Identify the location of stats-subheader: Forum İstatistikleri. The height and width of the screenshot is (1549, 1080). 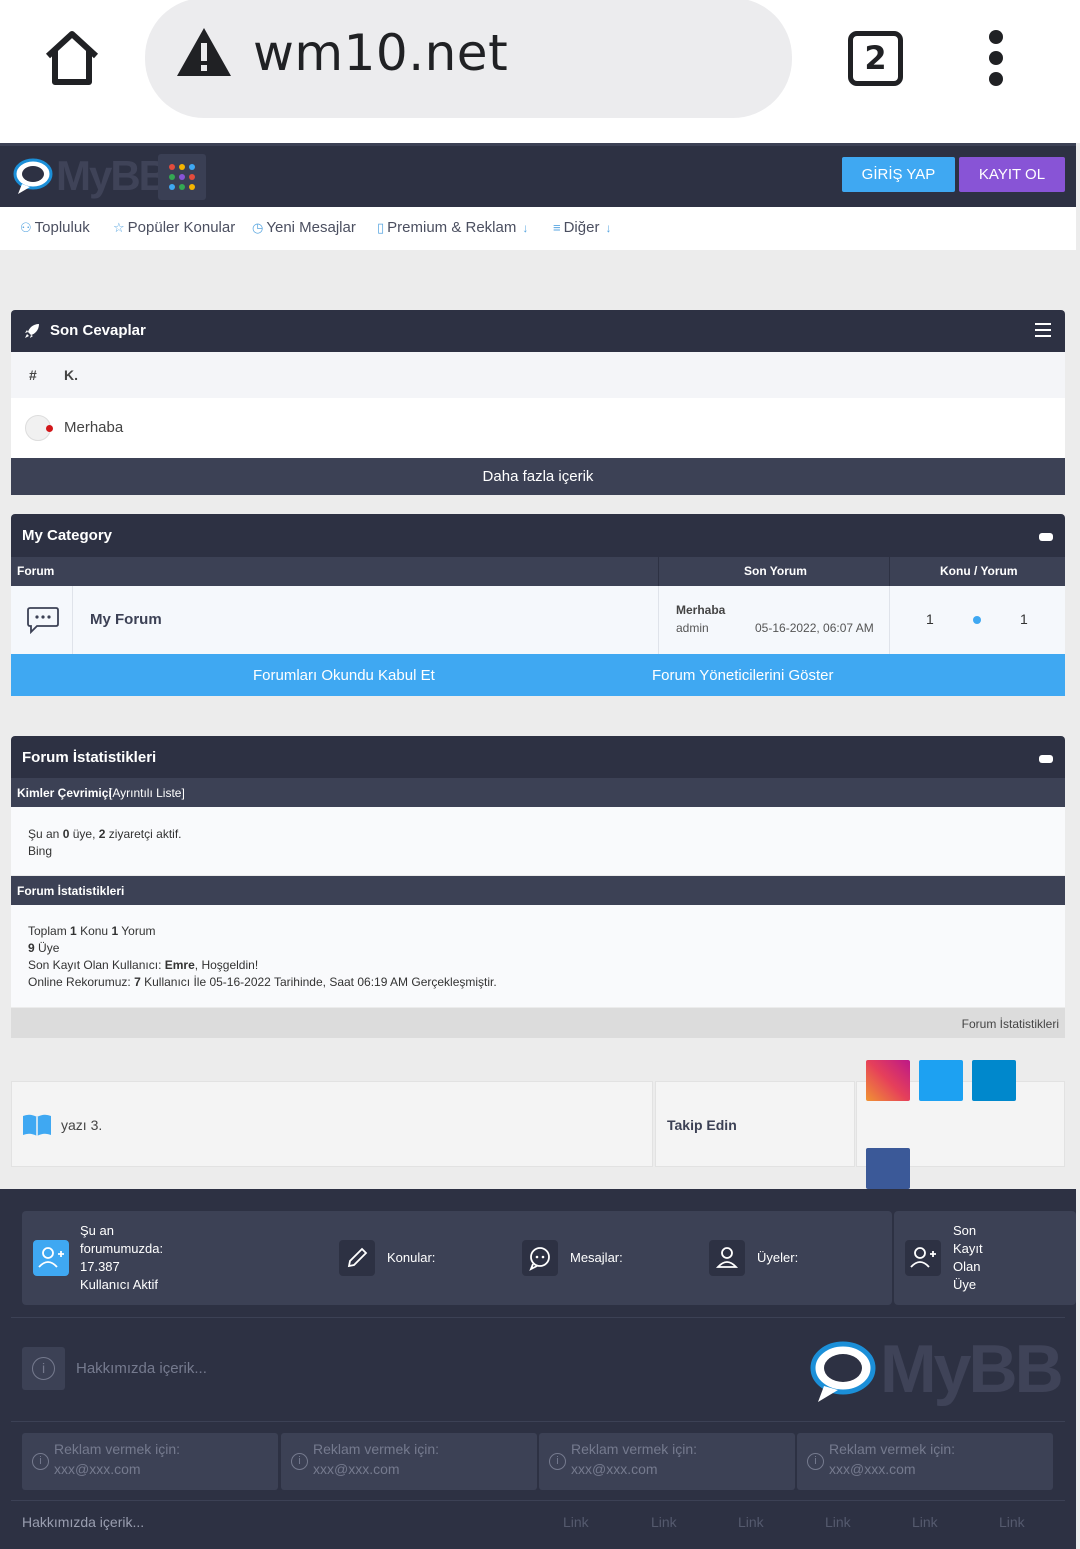
(538, 890).